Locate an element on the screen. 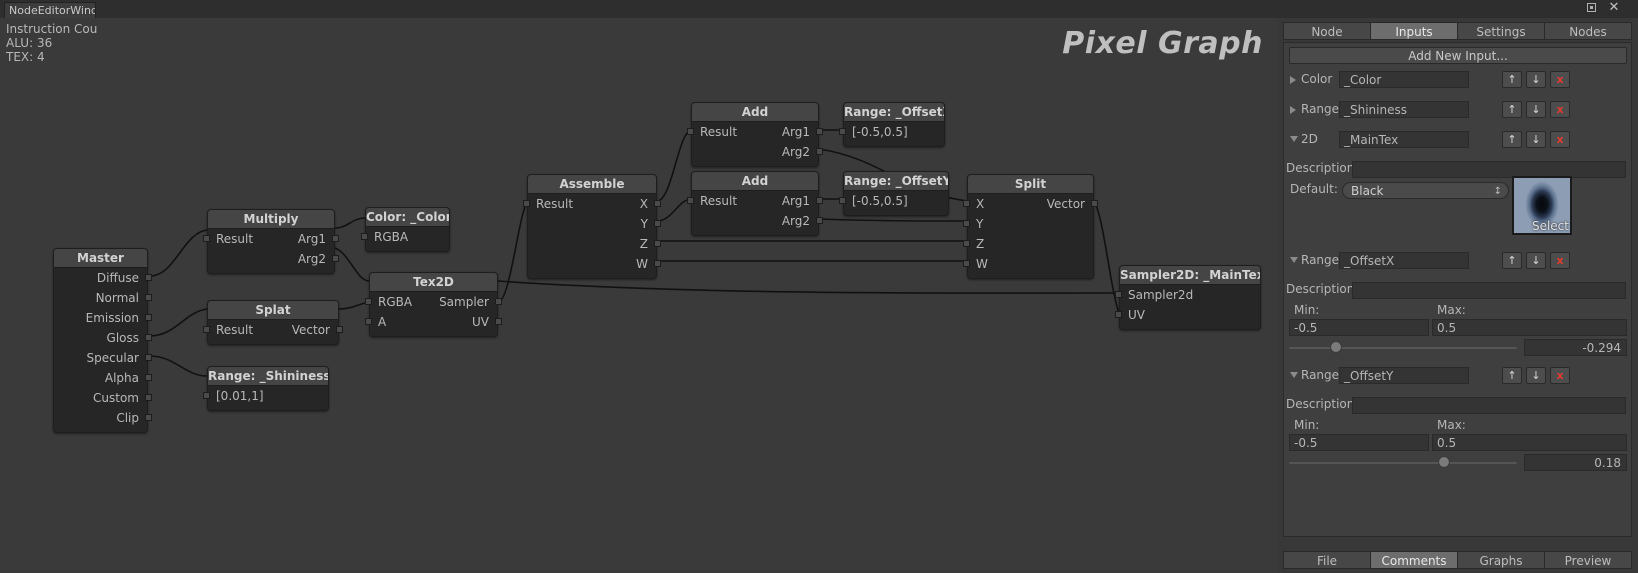 The height and width of the screenshot is (573, 1638). tab-file: File is located at coordinates (1327, 560).